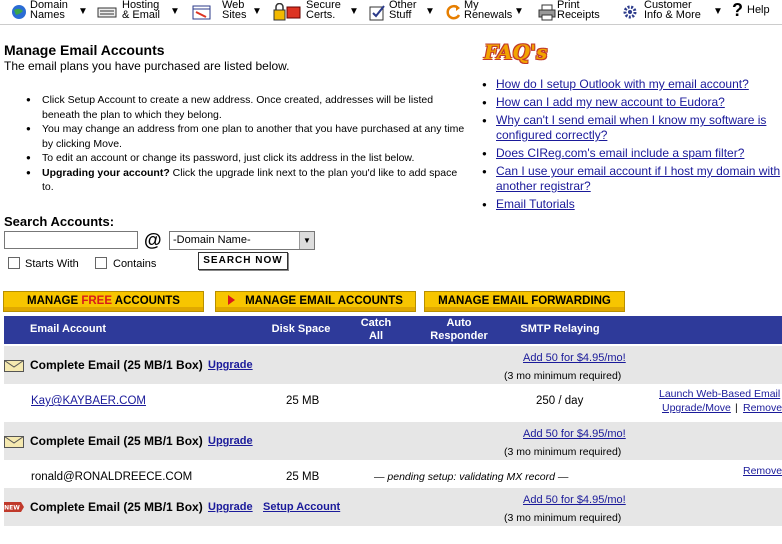 The width and height of the screenshot is (782, 544). I want to click on nav-customer-info: Customer Info & More ▼, so click(673, 12).